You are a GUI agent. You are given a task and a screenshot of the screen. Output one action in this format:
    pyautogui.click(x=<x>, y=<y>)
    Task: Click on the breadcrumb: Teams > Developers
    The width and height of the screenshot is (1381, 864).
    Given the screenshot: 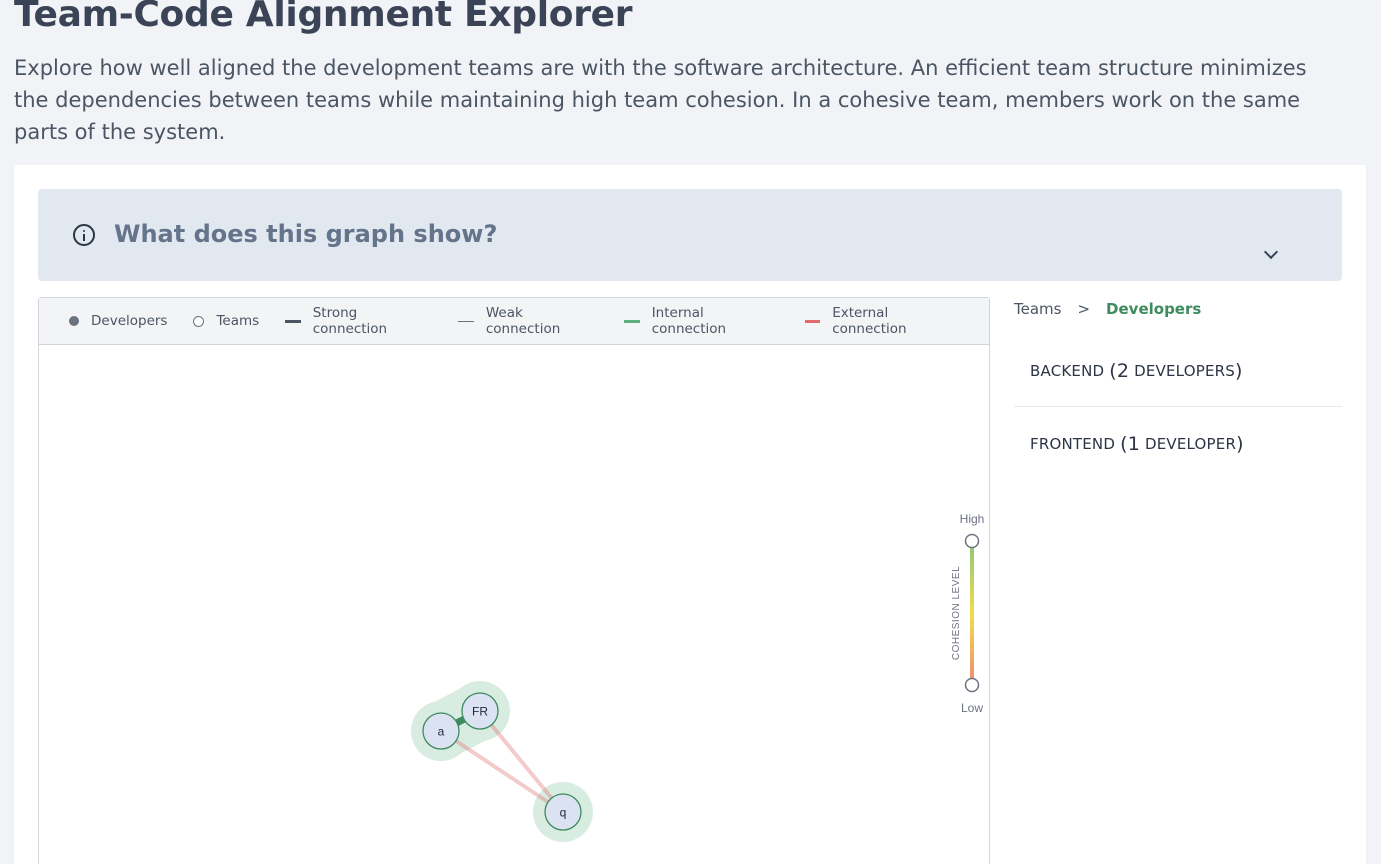 What is the action you would take?
    pyautogui.click(x=1107, y=309)
    